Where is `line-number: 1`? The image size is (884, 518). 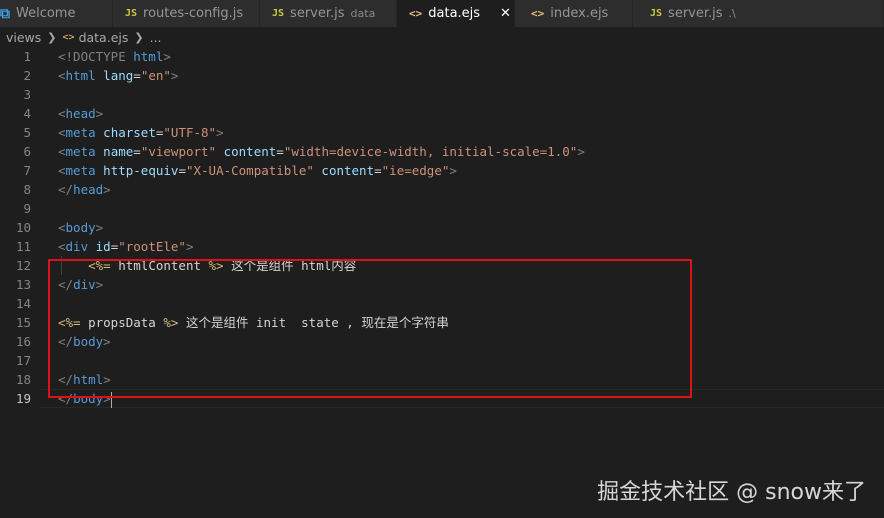
line-number: 1 is located at coordinates (27, 56).